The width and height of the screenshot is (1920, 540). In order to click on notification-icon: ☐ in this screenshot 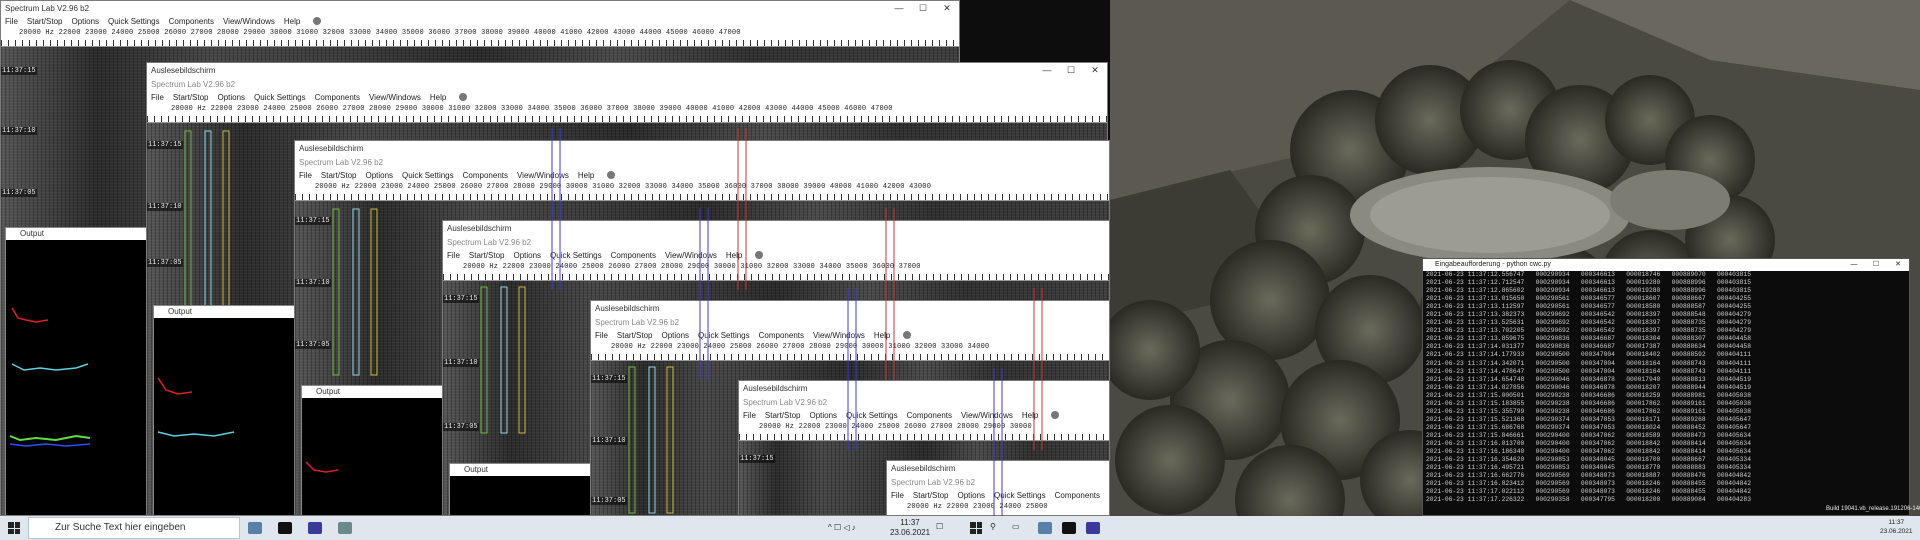, I will do `click(939, 527)`.